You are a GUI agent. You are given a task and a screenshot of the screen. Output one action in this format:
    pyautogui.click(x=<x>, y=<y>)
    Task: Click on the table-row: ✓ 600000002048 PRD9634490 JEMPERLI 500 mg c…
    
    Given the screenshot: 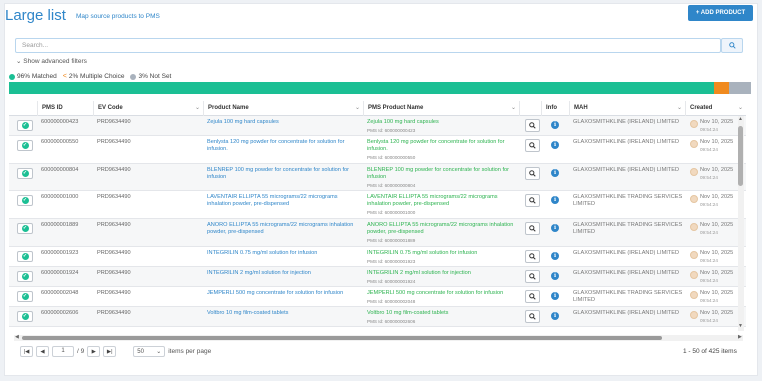 What is the action you would take?
    pyautogui.click(x=377, y=297)
    